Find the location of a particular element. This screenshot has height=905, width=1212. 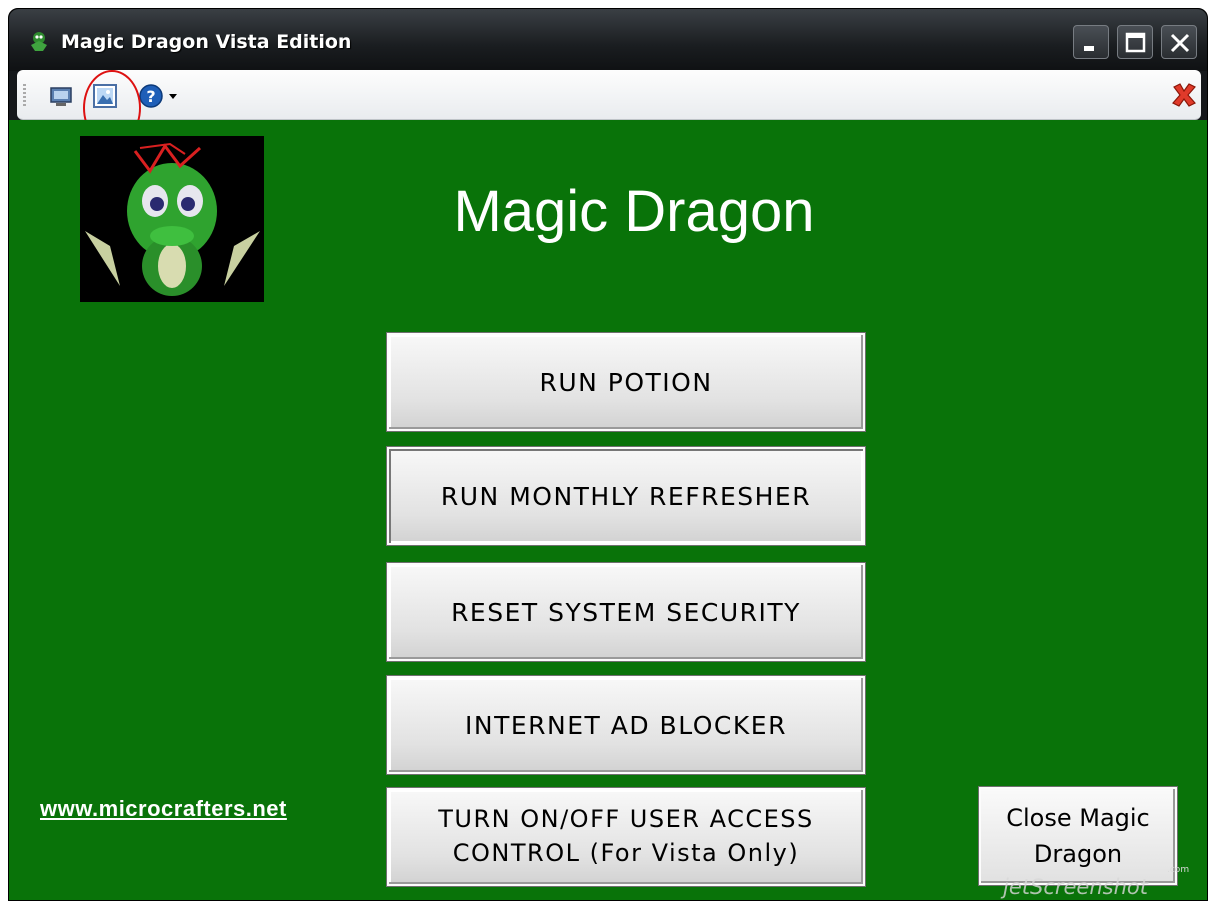

toolbar: ? is located at coordinates (609, 108).